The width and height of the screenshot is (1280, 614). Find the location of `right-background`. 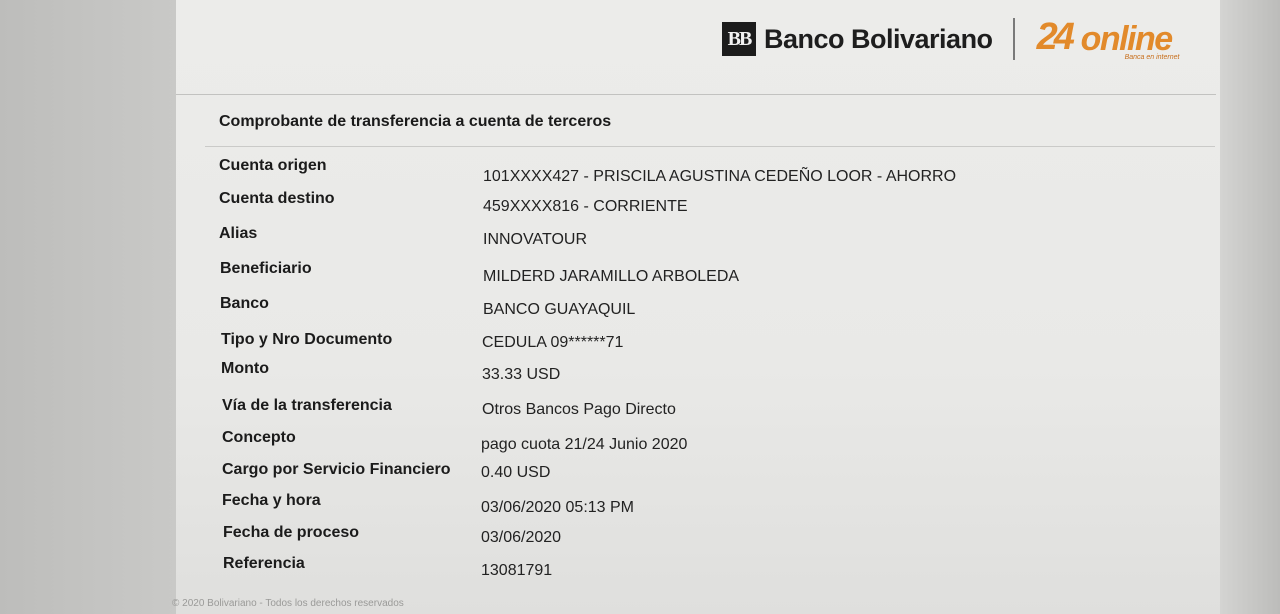

right-background is located at coordinates (1250, 307).